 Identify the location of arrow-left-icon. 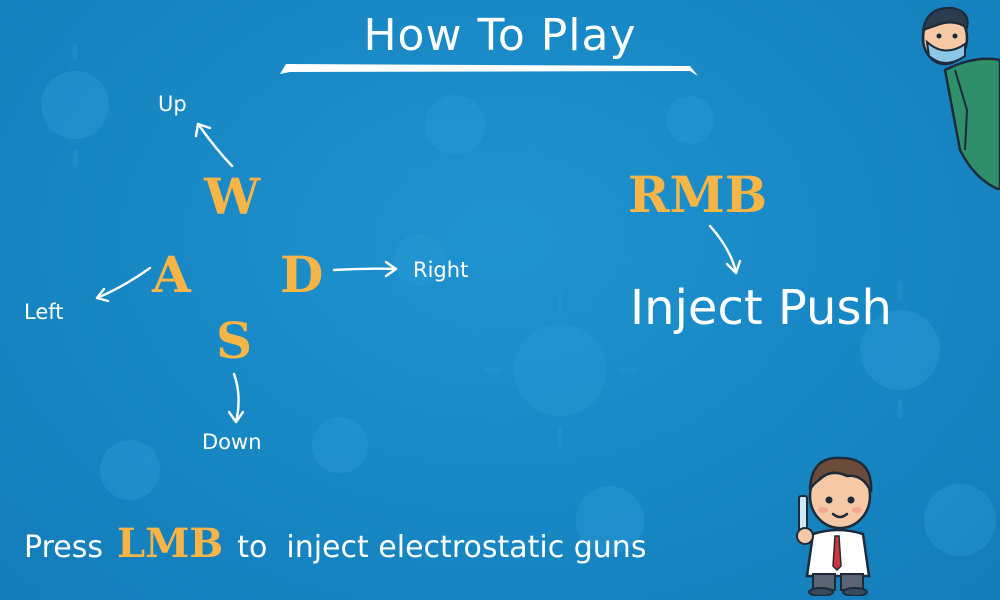
(123, 284).